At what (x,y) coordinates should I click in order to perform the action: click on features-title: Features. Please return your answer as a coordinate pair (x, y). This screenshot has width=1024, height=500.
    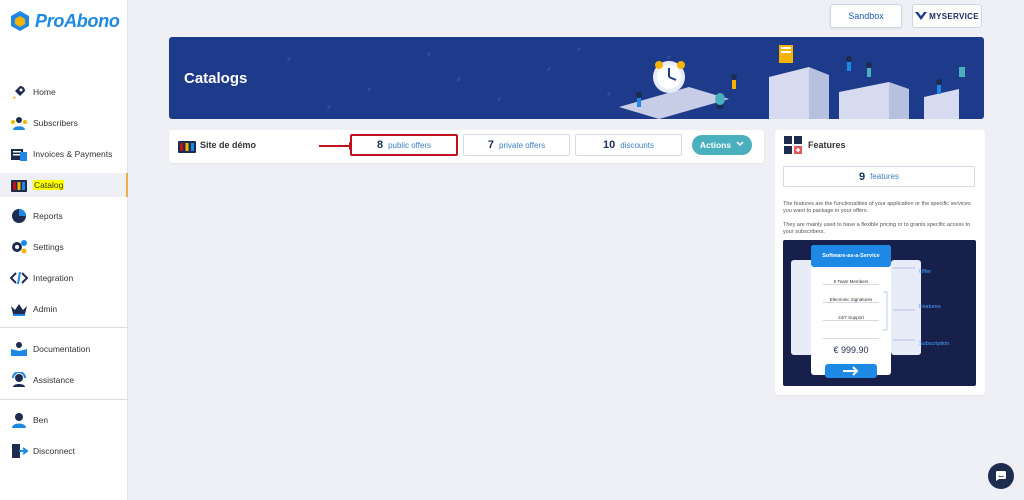
    Looking at the image, I should click on (827, 145).